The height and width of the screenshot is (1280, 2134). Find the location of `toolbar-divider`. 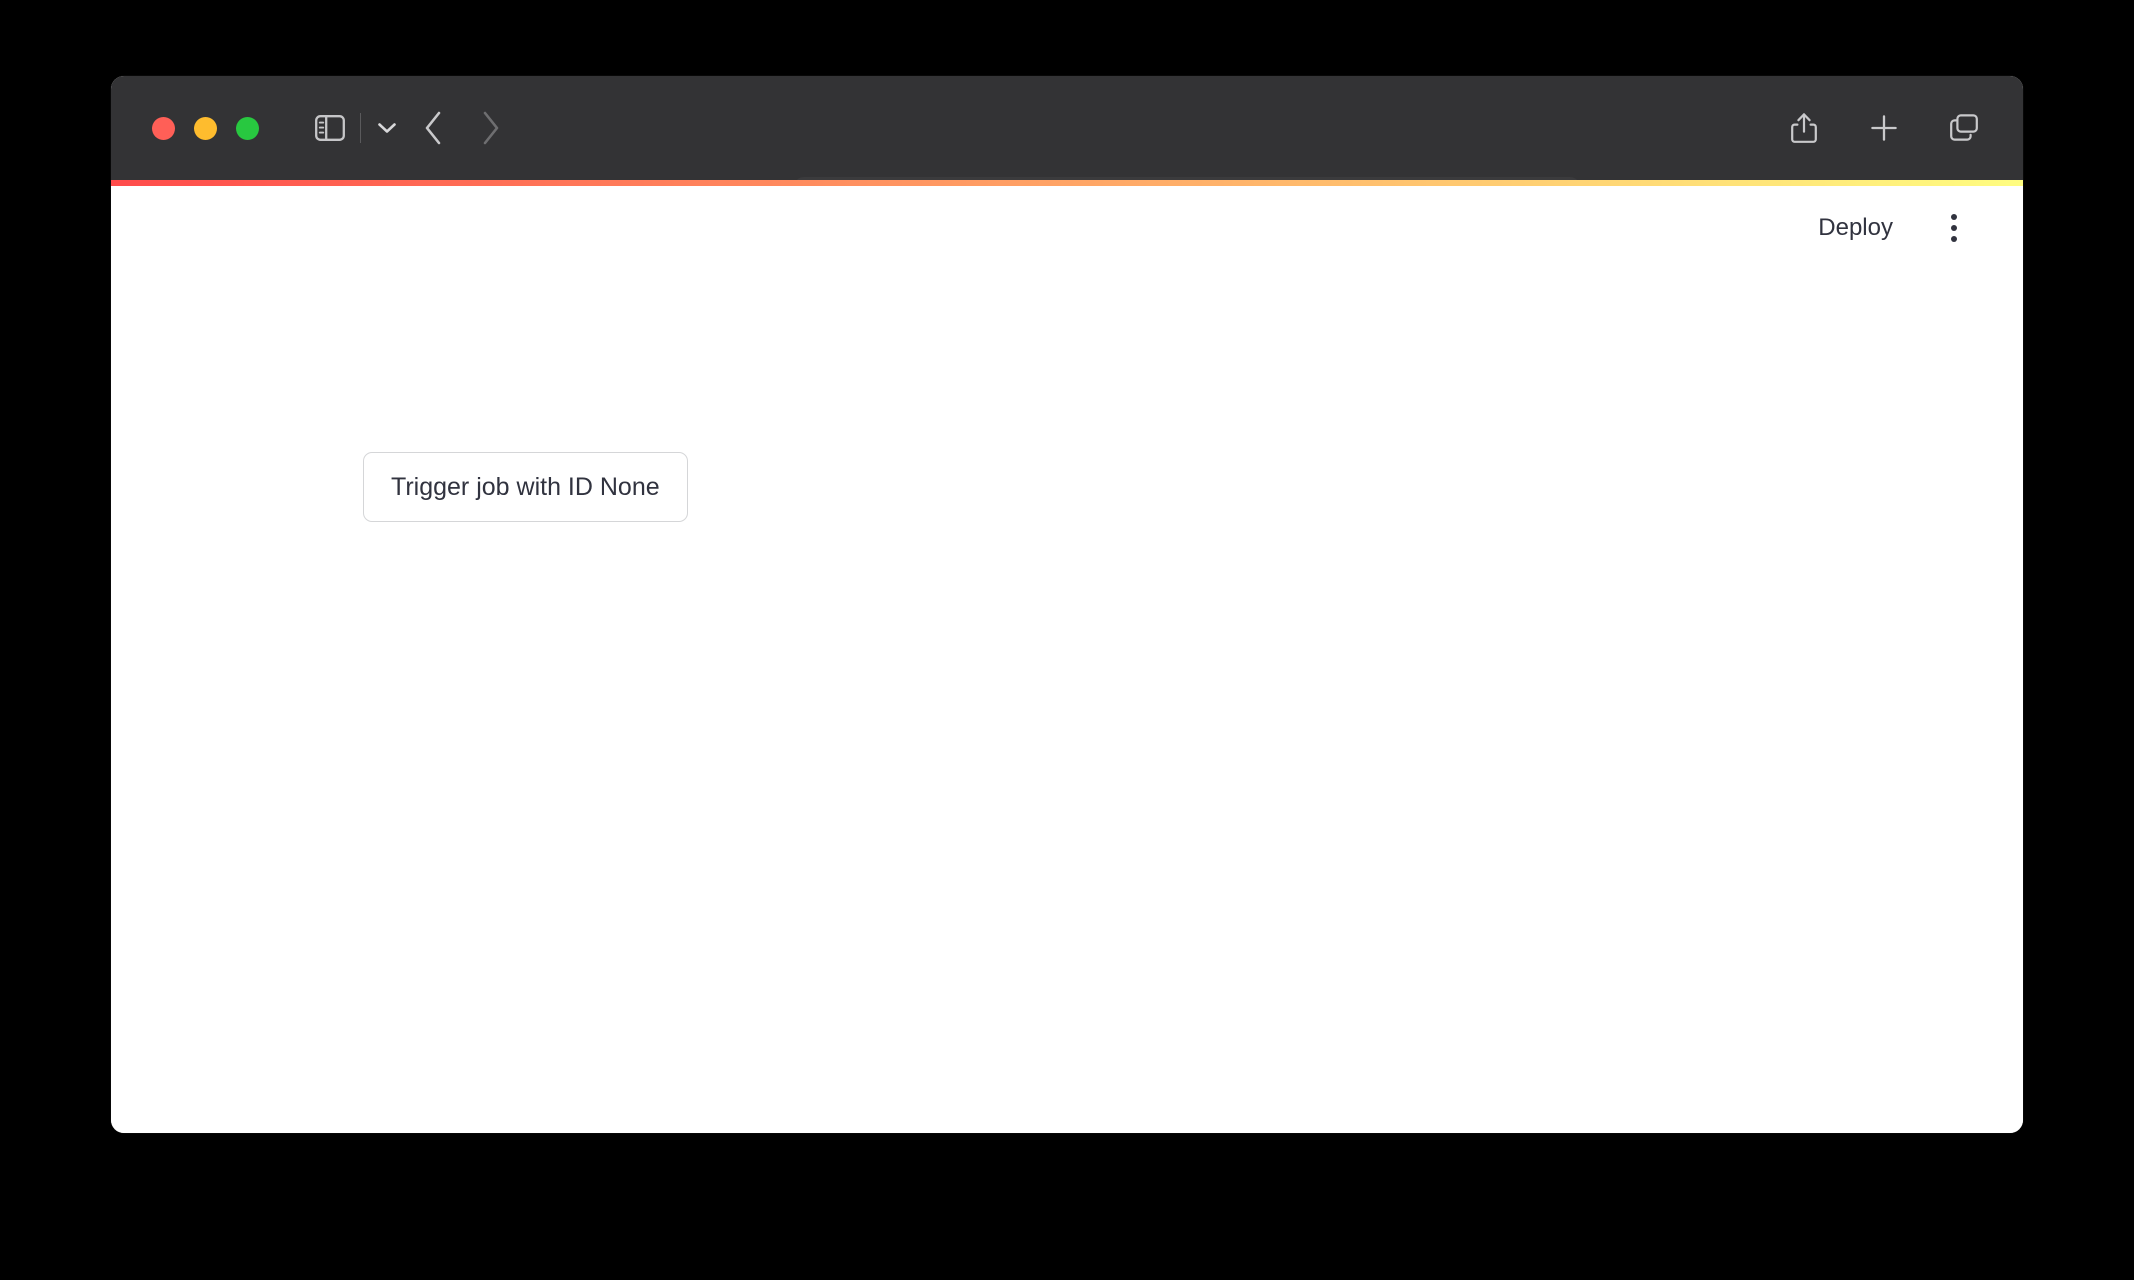

toolbar-divider is located at coordinates (360, 128).